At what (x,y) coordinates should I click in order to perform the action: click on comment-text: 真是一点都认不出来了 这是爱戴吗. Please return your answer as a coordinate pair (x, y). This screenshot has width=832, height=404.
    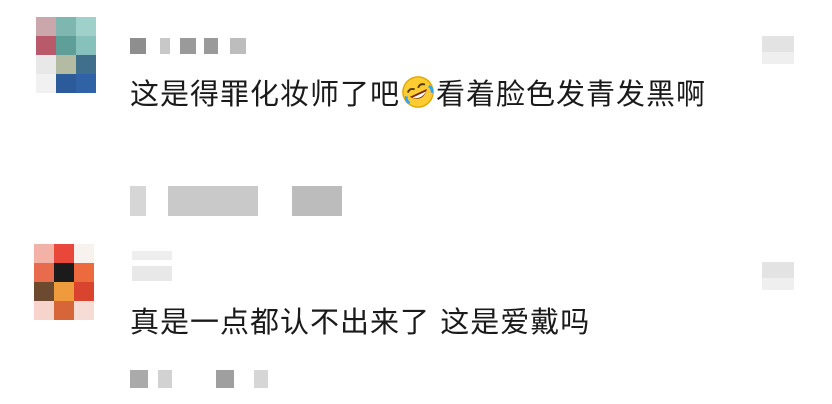
    Looking at the image, I should click on (430, 322).